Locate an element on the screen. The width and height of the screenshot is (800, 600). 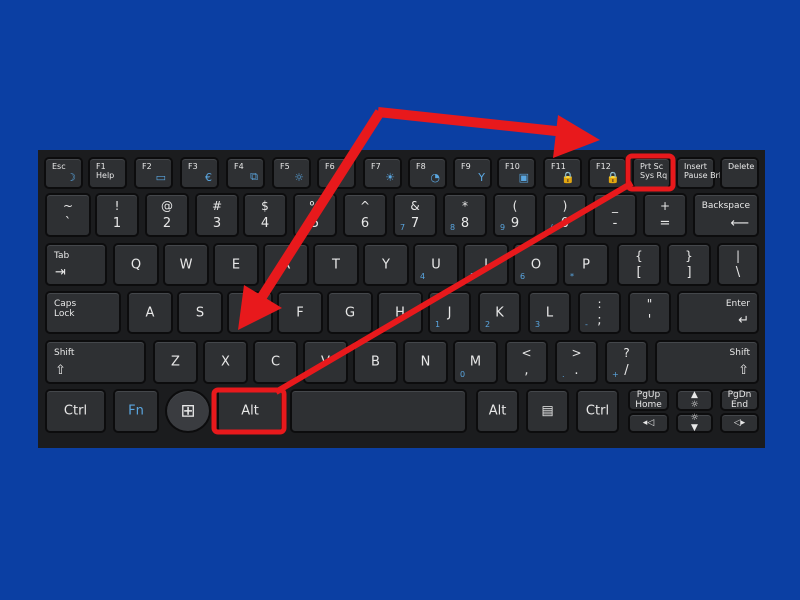
highlight-prtsc-box is located at coordinates (650, 172).